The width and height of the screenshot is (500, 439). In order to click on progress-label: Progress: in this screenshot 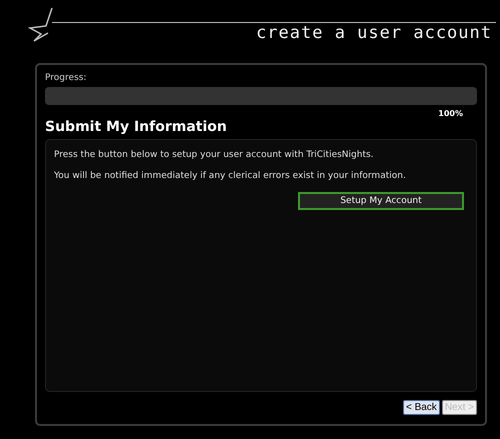, I will do `click(66, 79)`.